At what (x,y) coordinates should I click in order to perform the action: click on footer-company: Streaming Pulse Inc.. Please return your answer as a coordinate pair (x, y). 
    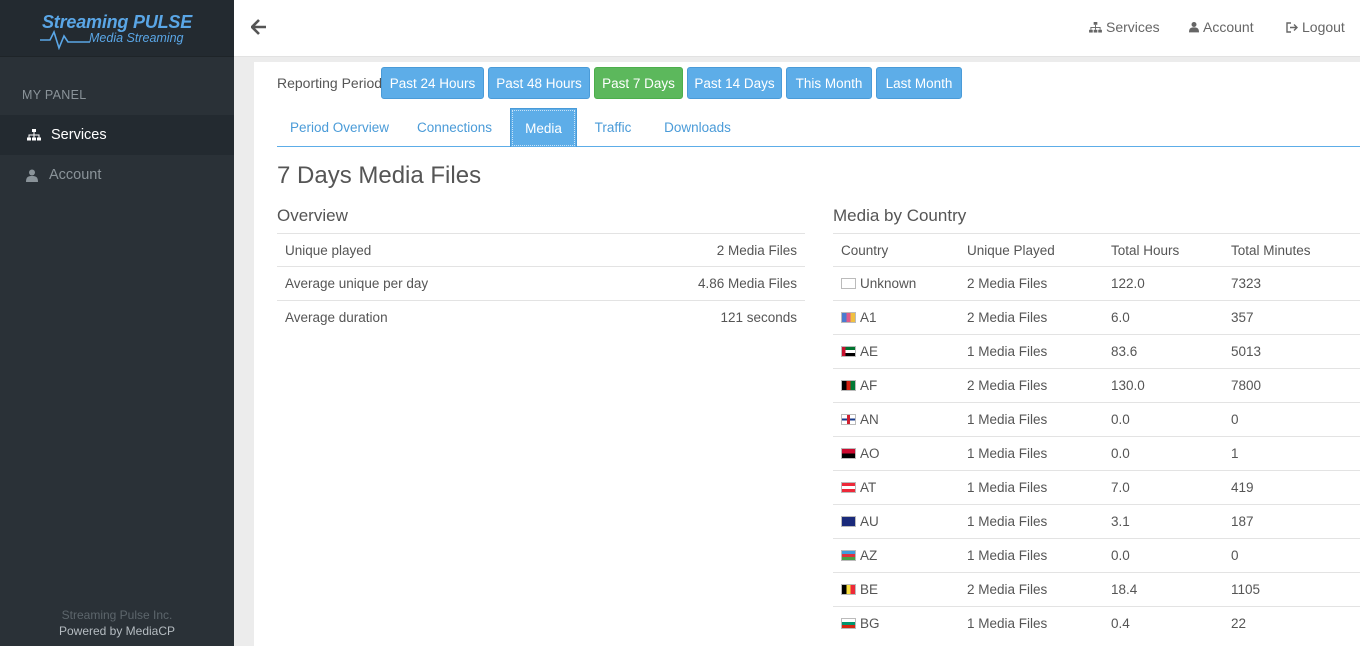
    Looking at the image, I should click on (117, 615).